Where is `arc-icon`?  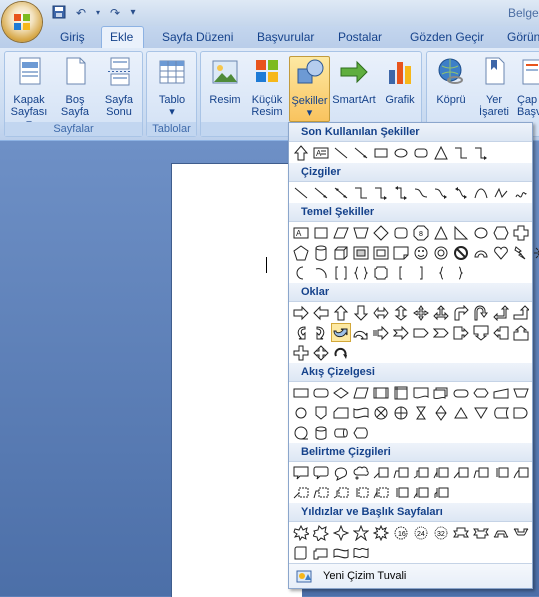 arc-icon is located at coordinates (321, 272).